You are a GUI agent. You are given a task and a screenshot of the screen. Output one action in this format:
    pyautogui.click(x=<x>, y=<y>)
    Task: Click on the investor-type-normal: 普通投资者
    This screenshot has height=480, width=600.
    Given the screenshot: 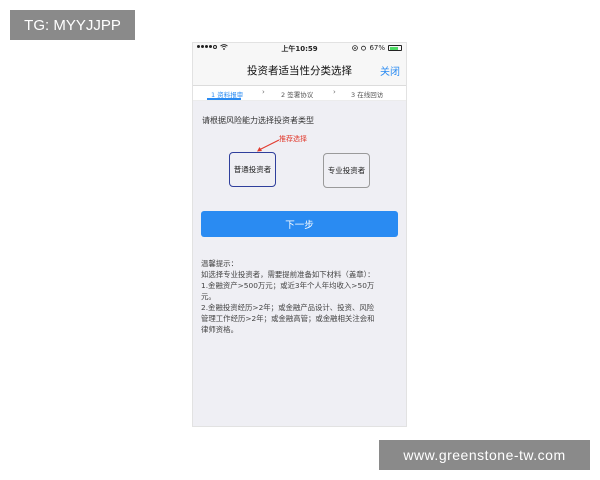 What is the action you would take?
    pyautogui.click(x=252, y=169)
    